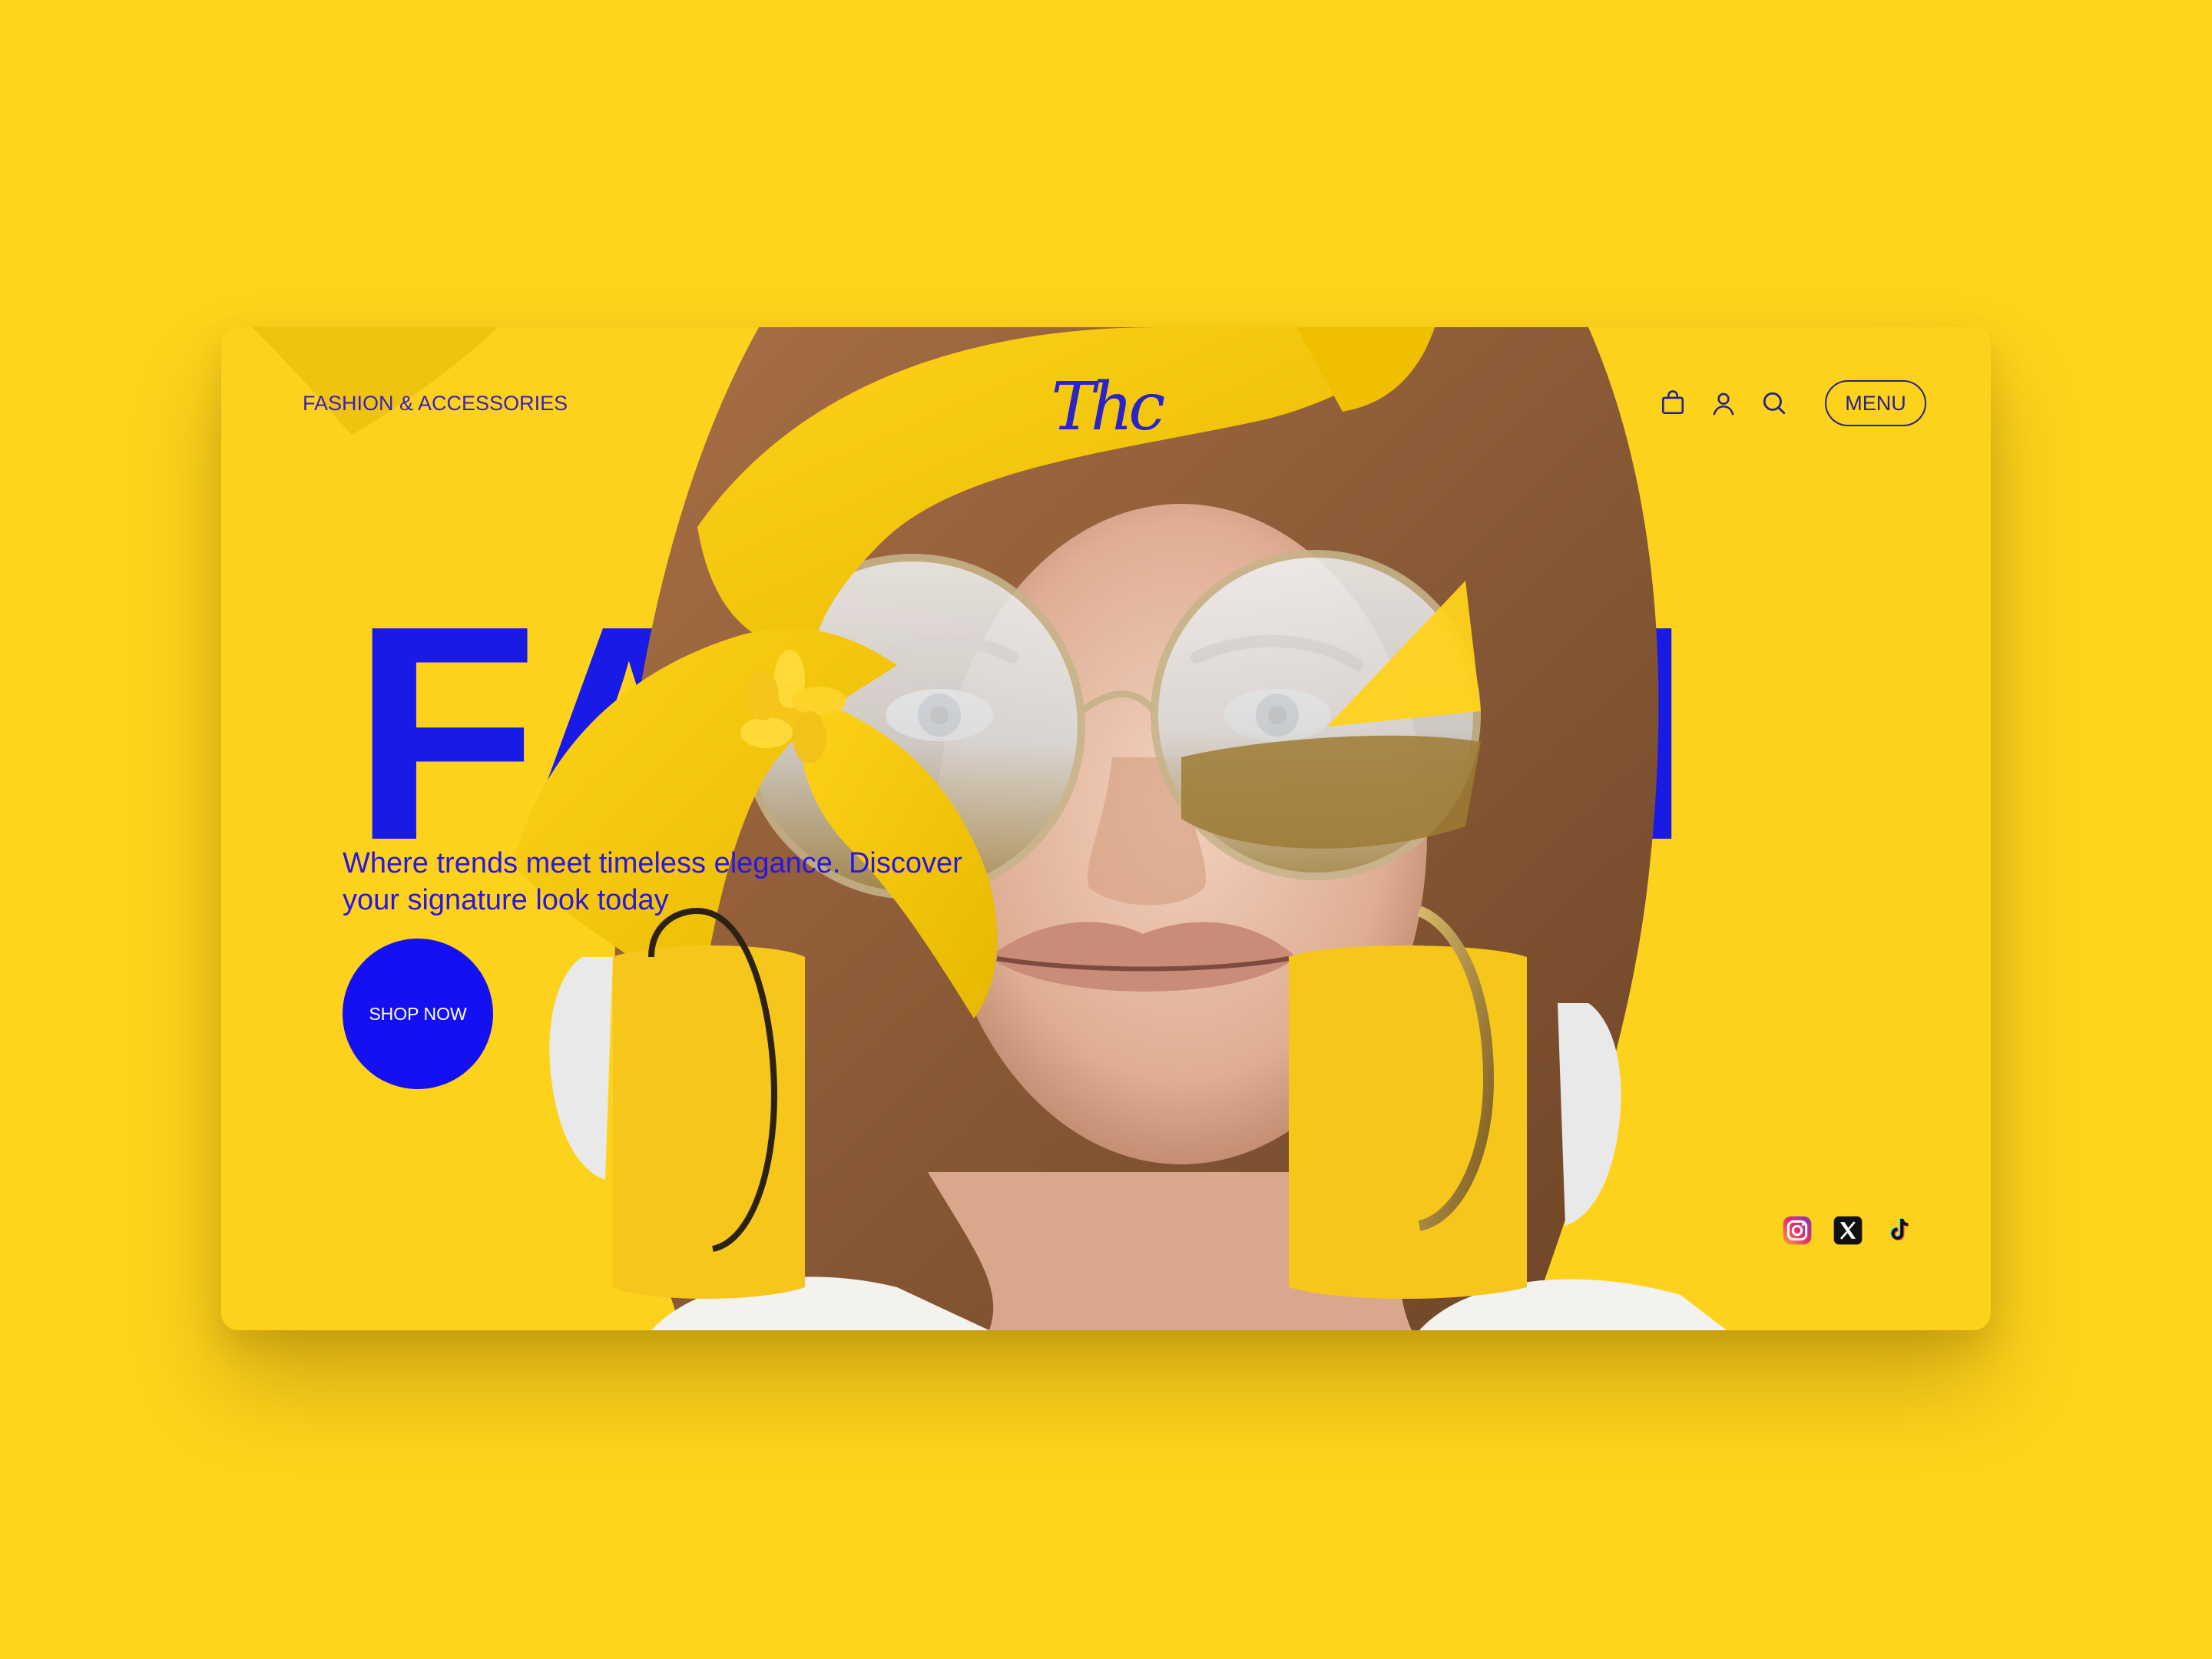 Image resolution: width=2212 pixels, height=1659 pixels. I want to click on shop-now-button: SHOP NOW, so click(418, 1014).